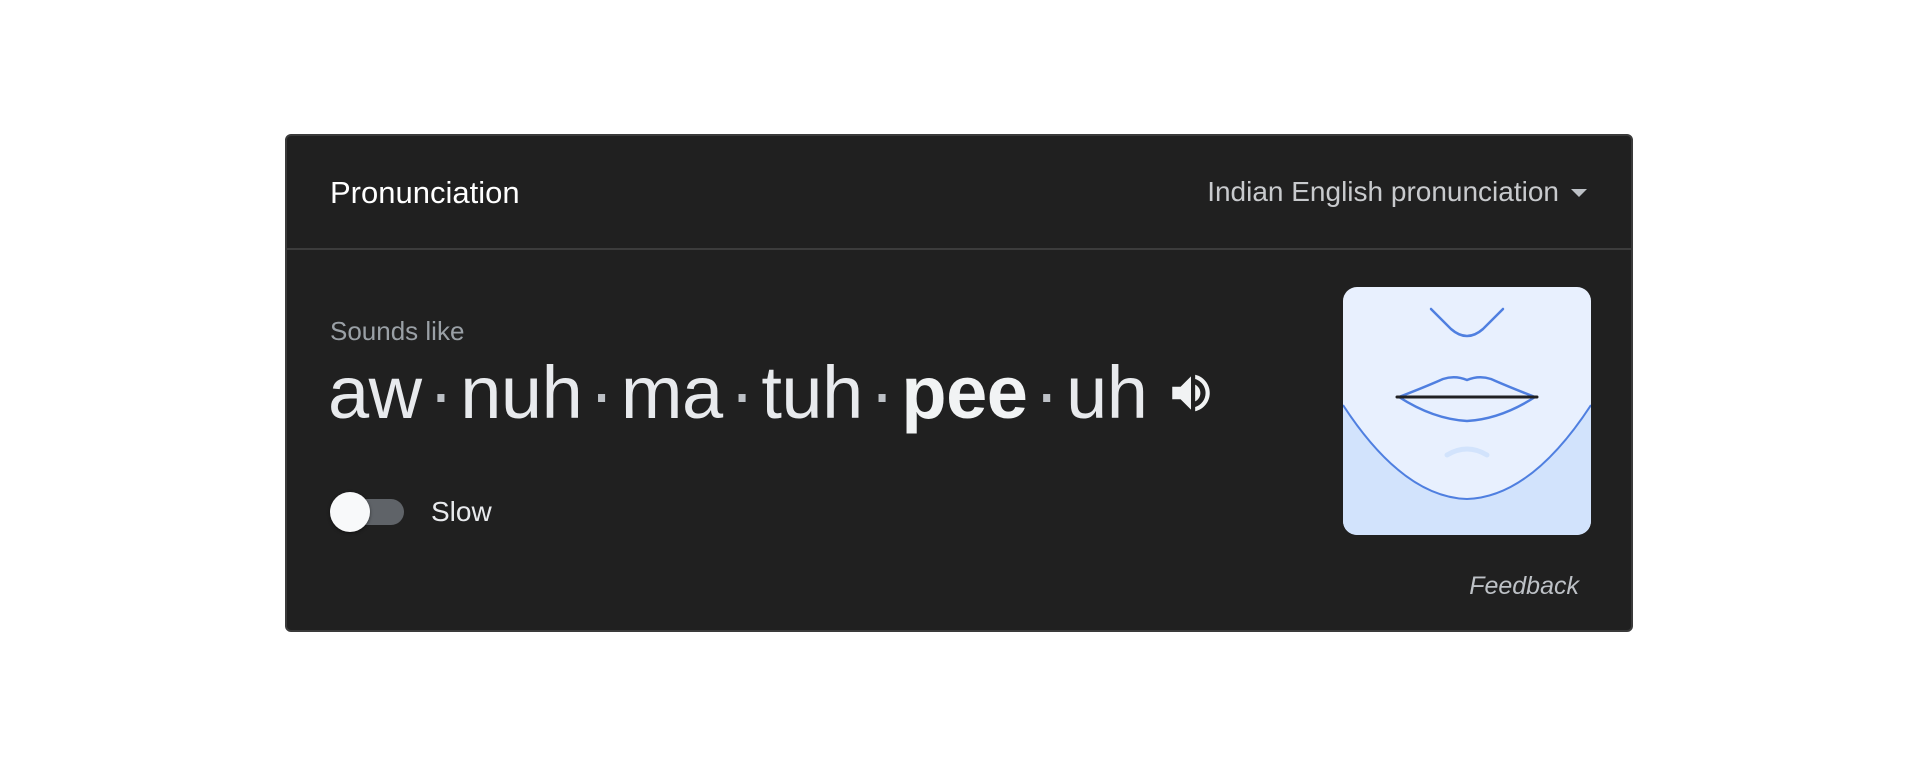  What do you see at coordinates (375, 392) in the screenshot?
I see `syllable: aw` at bounding box center [375, 392].